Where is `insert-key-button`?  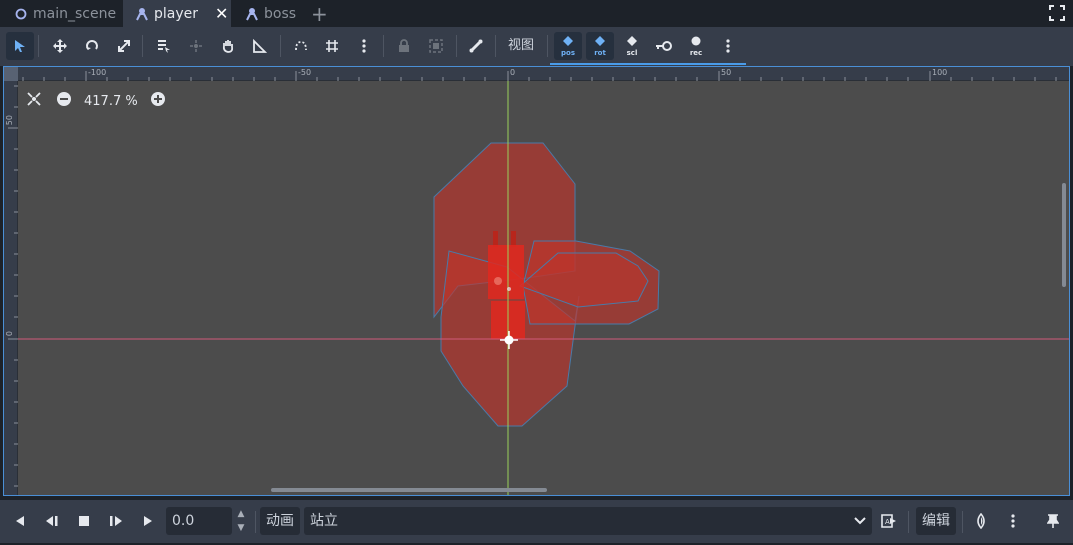 insert-key-button is located at coordinates (664, 46).